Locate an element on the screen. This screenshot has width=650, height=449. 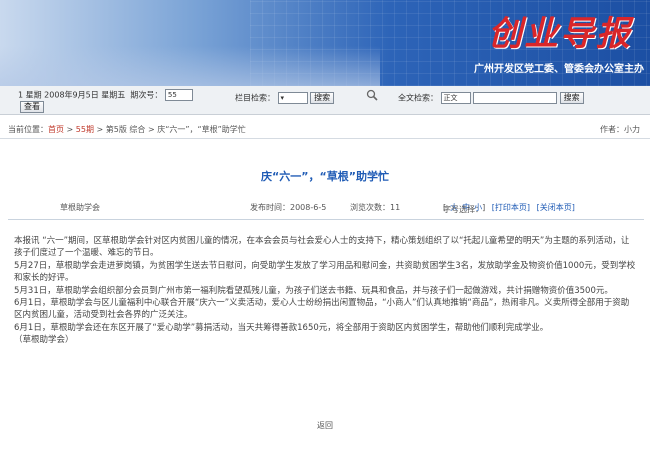
breadcrumb-prefix: 当前位置： is located at coordinates (28, 129).